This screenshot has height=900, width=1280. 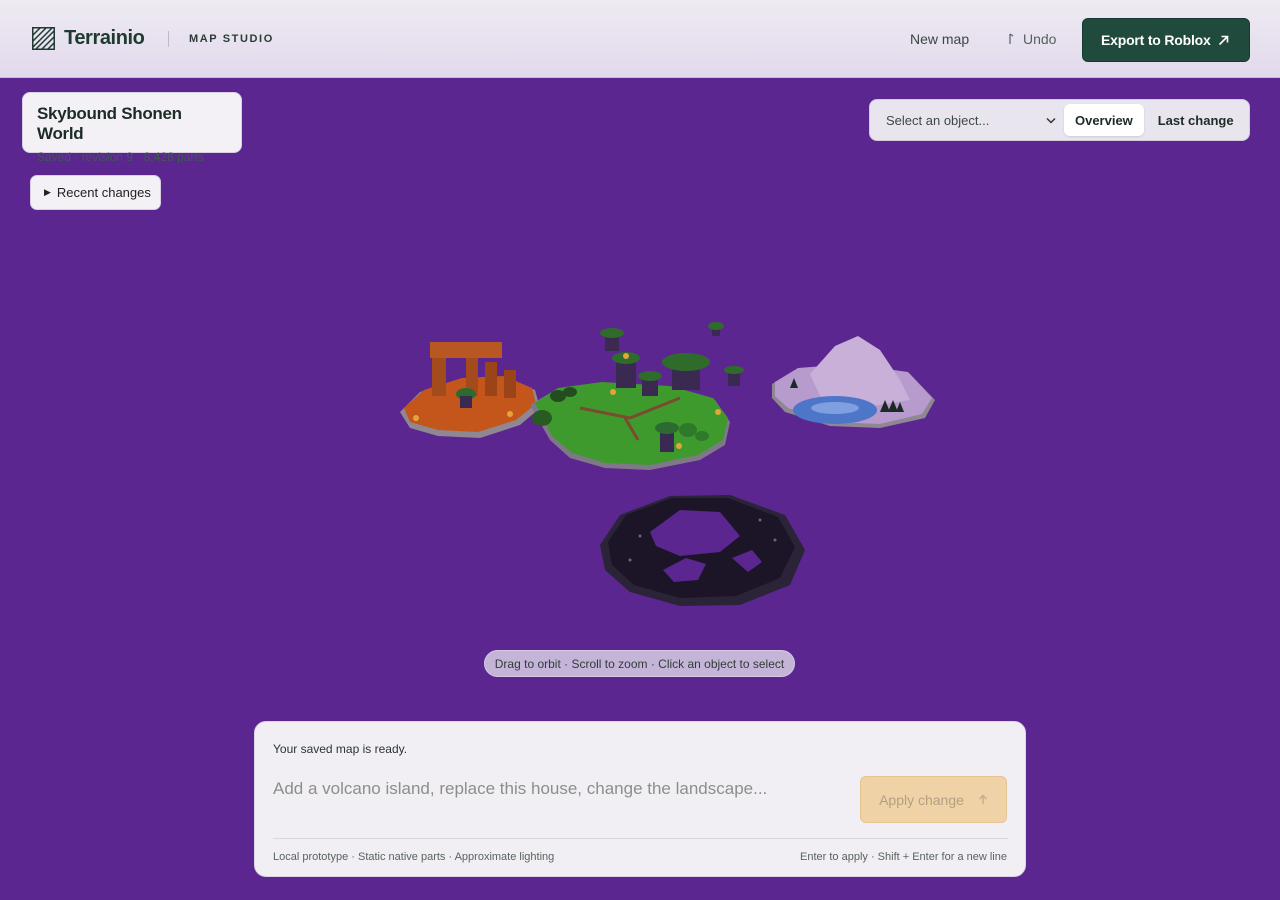 I want to click on chevron-down-icon, so click(x=1050, y=120).